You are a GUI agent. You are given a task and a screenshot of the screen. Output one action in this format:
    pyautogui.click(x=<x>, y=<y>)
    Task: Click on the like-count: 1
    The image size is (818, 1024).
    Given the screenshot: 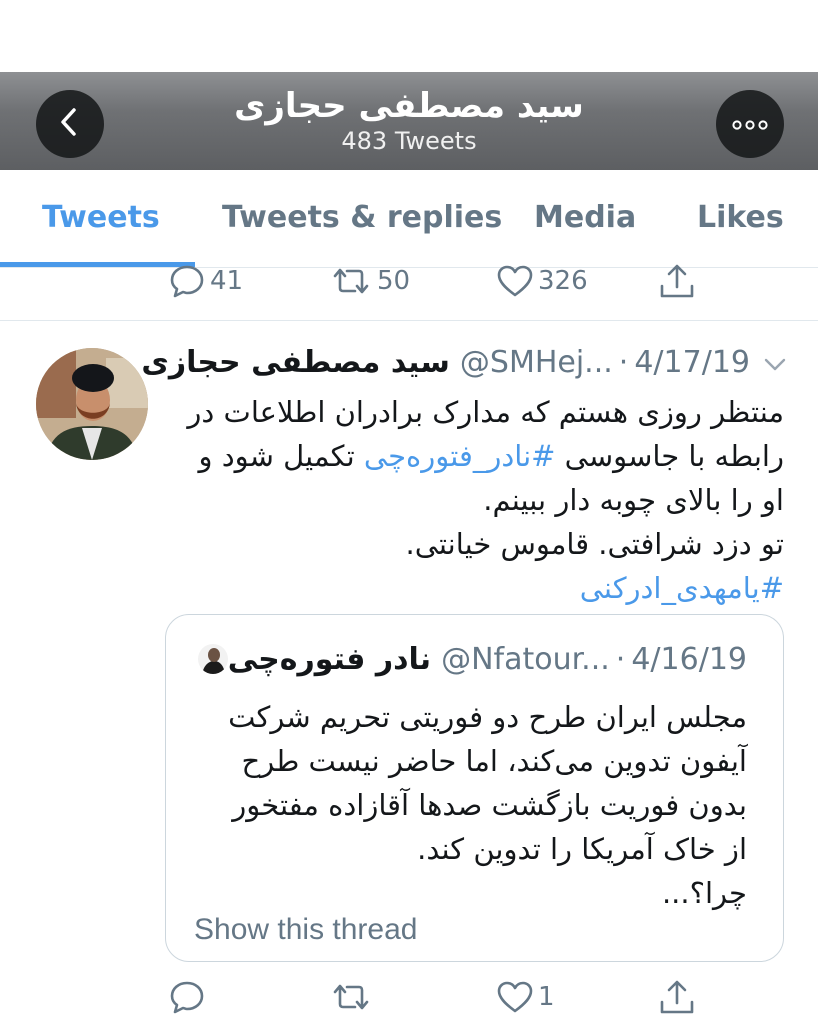 What is the action you would take?
    pyautogui.click(x=546, y=997)
    